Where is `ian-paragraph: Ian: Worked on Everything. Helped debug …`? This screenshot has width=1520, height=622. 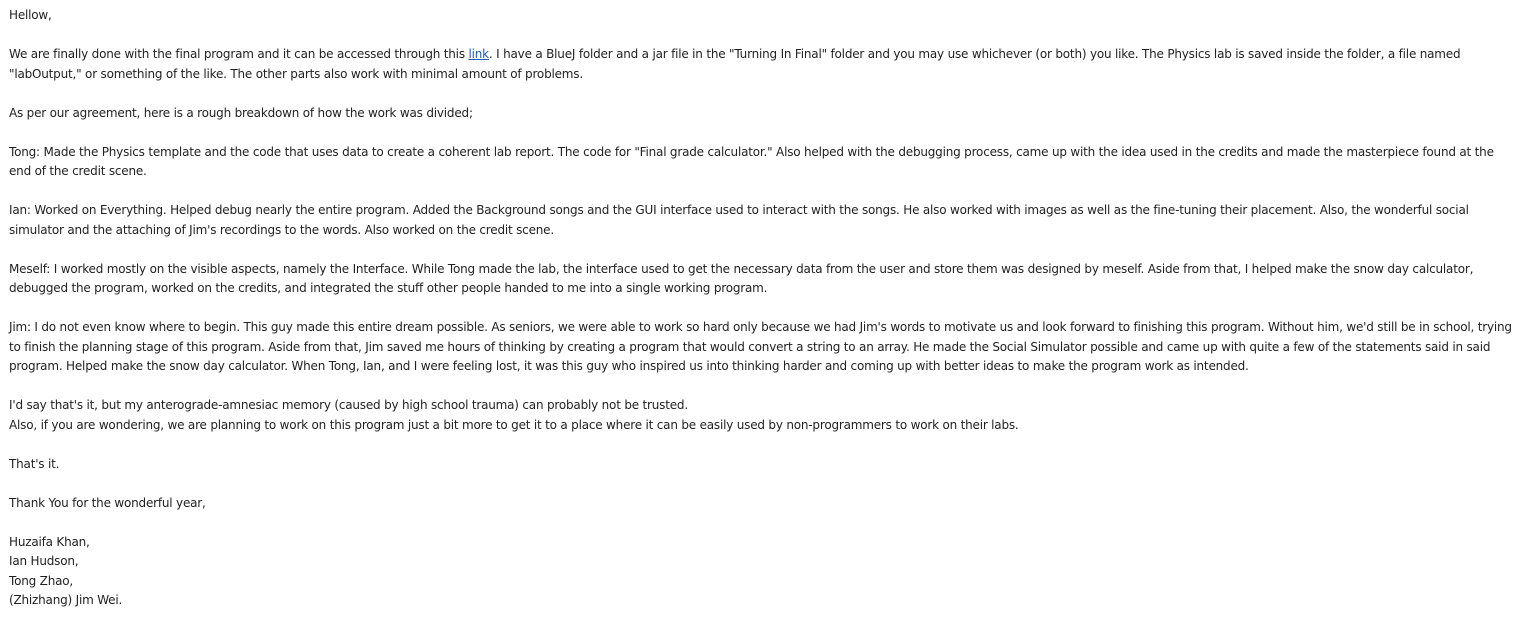
ian-paragraph: Ian: Worked on Everything. Helped debug … is located at coordinates (739, 220).